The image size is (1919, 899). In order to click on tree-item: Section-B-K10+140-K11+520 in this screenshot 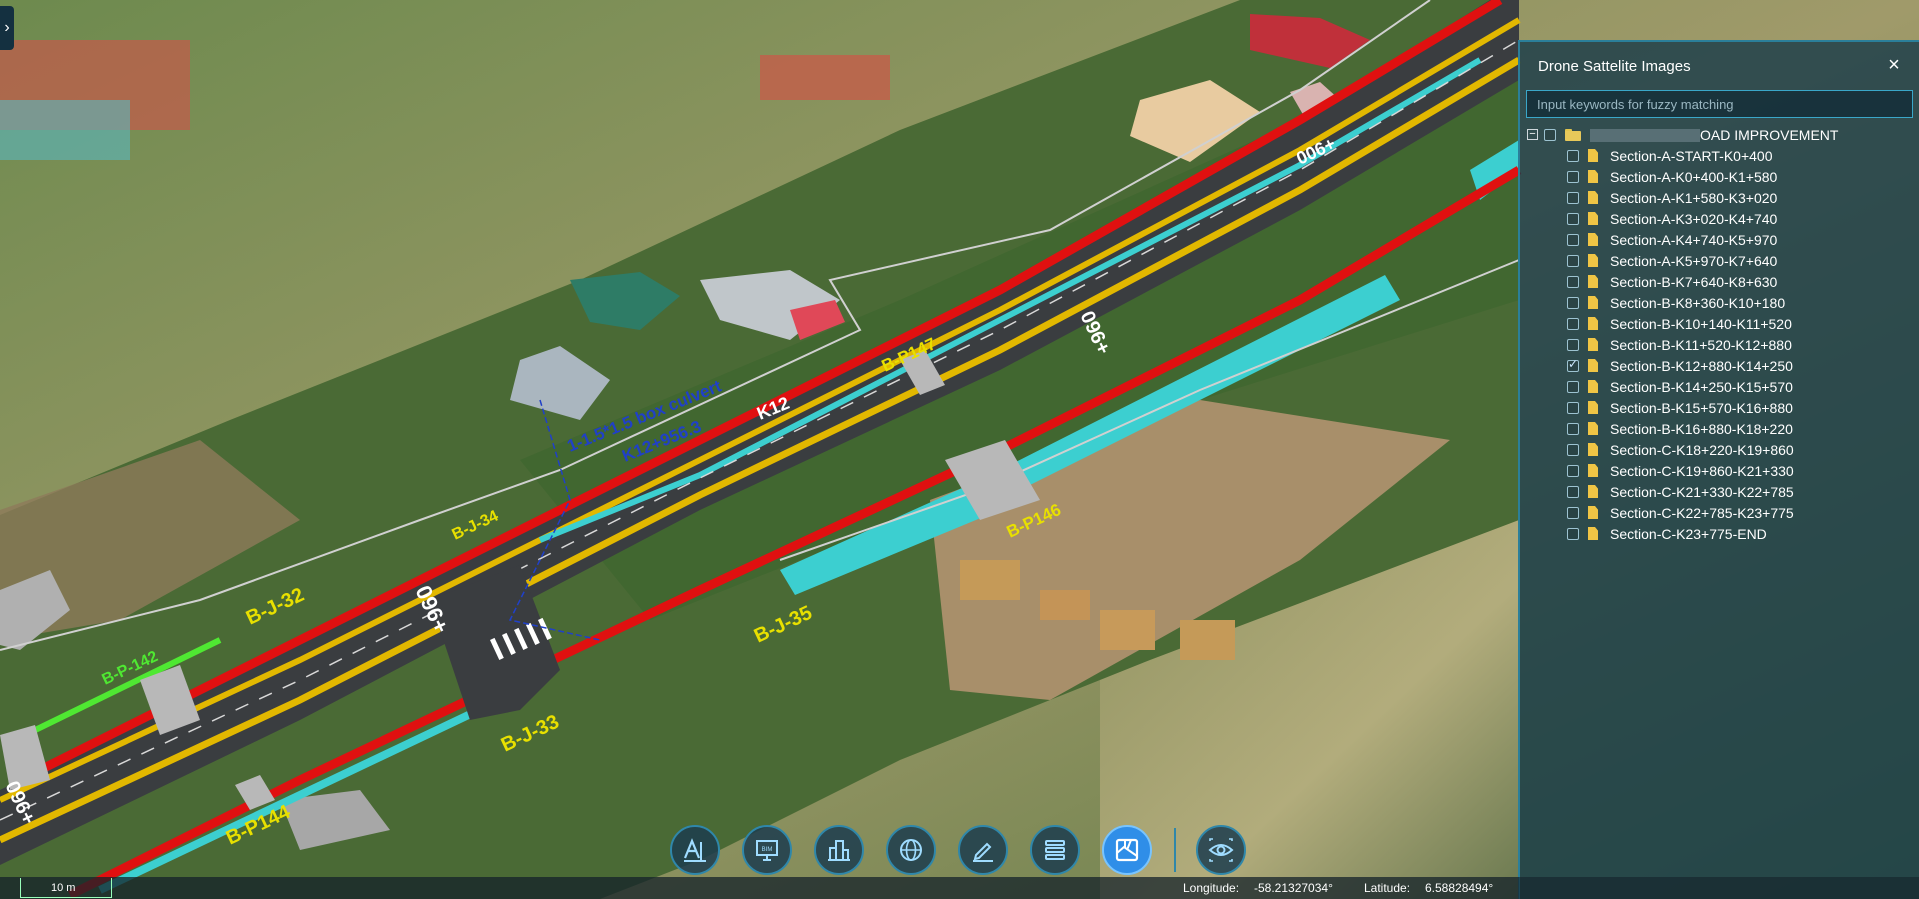, I will do `click(1719, 323)`.